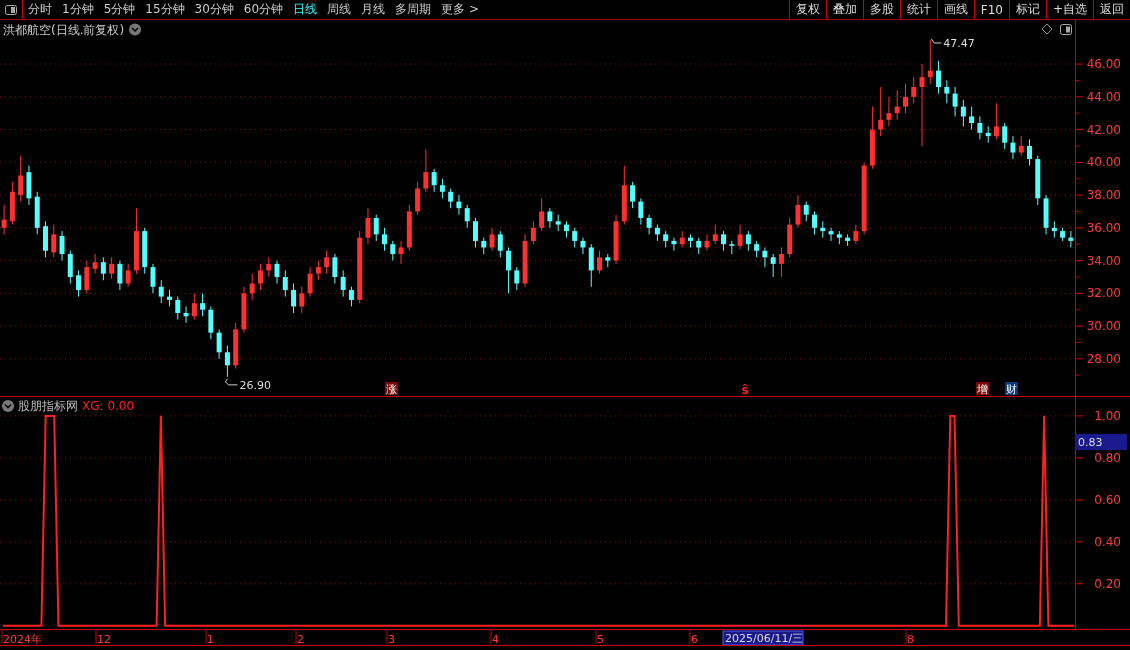  Describe the element at coordinates (1069, 9) in the screenshot. I see `toolbar-button: +自选` at that location.